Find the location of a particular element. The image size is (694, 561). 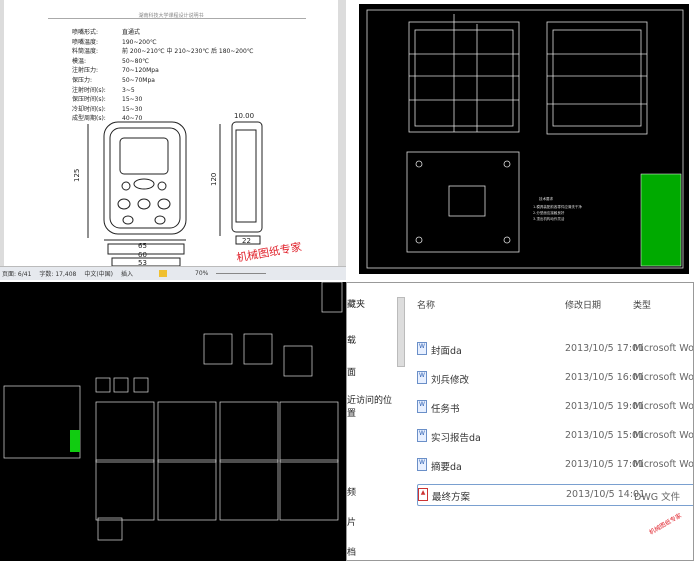

svg-text: 2.分型面应接触良好 is located at coordinates (549, 212).